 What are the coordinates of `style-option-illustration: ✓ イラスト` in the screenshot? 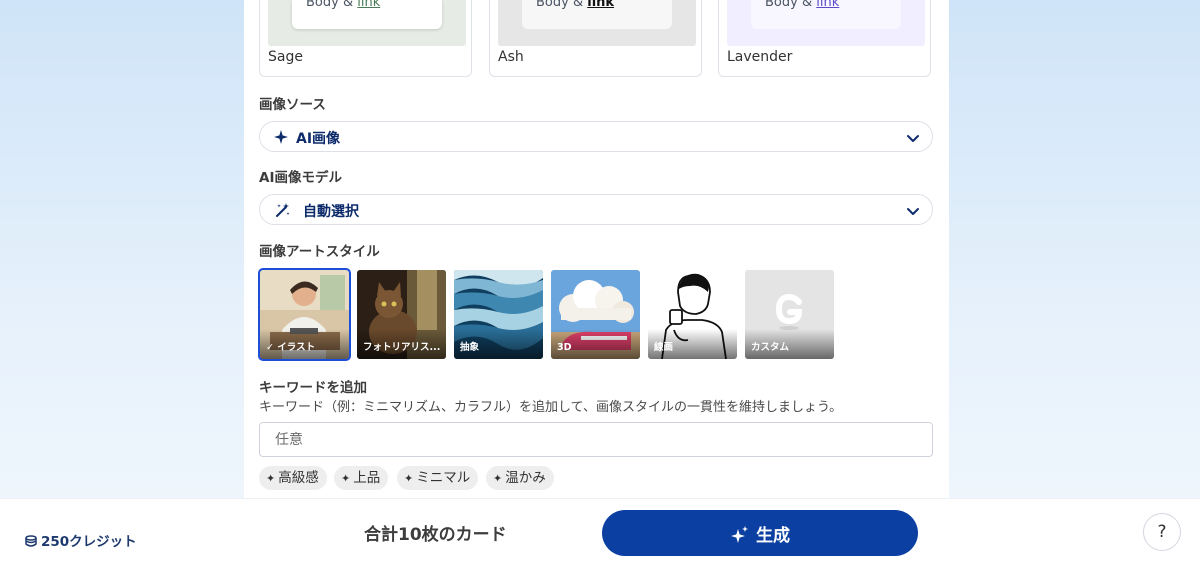 It's located at (304, 314).